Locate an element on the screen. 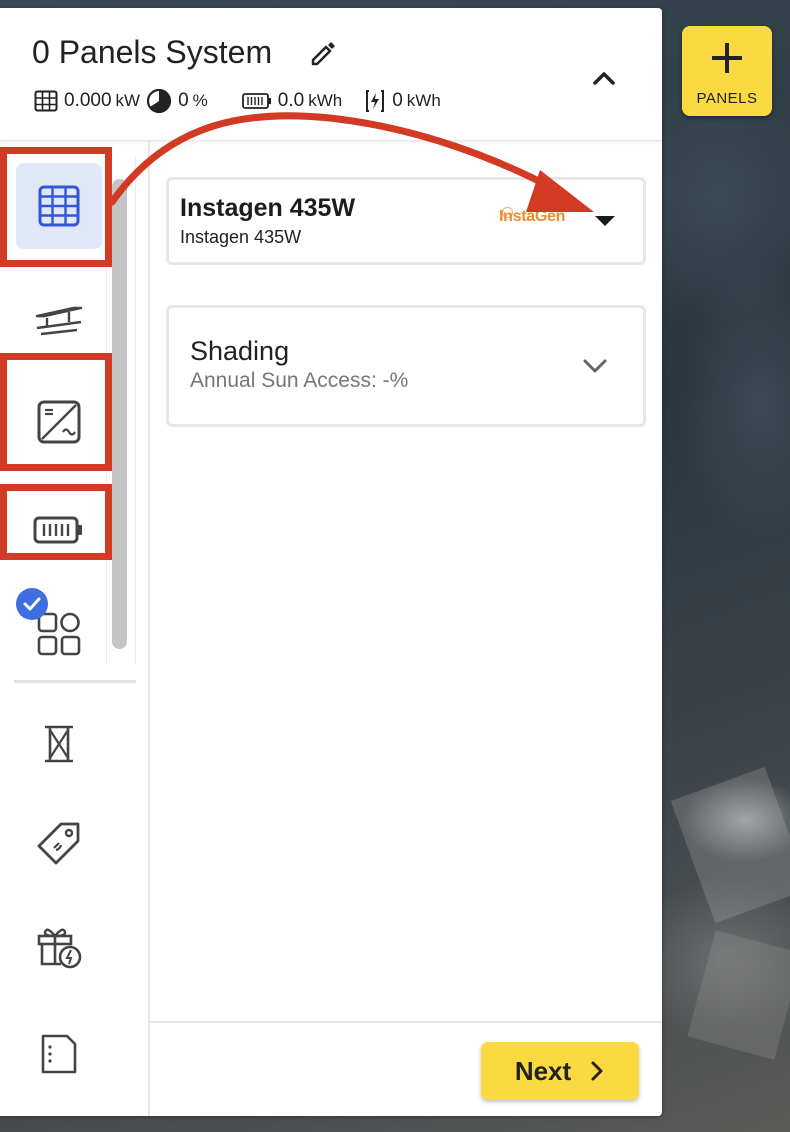  next-label: Next is located at coordinates (543, 1070).